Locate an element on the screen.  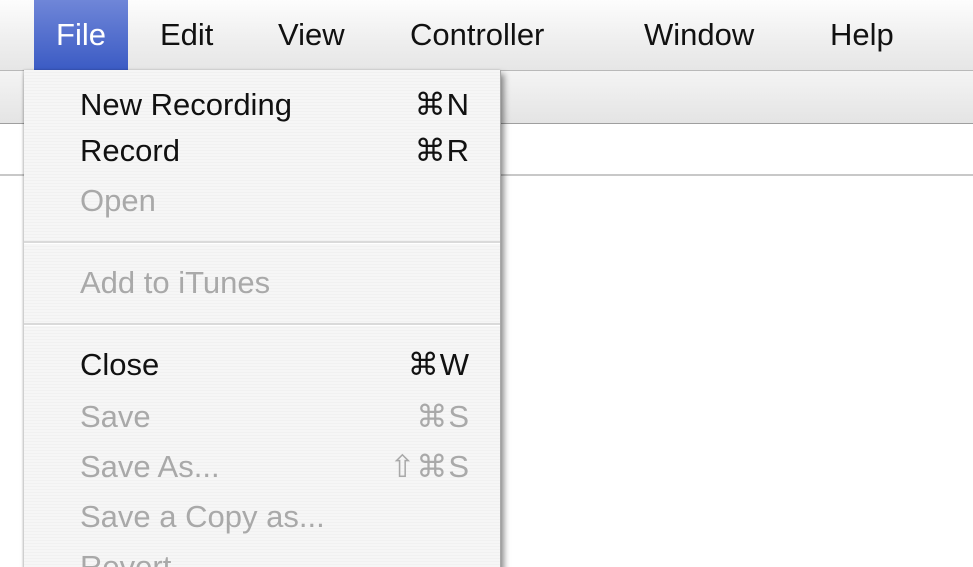
menu-item-close: Close ⌘W is located at coordinates (262, 365).